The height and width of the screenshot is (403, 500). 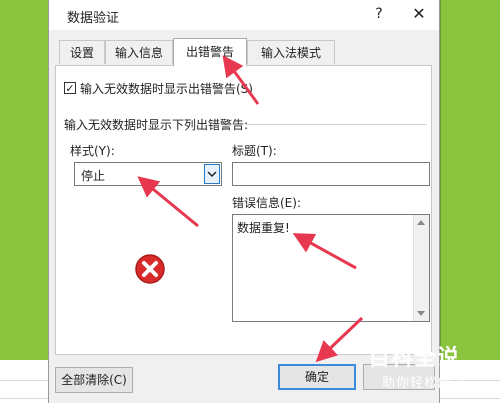 What do you see at coordinates (421, 222) in the screenshot?
I see `scroll-up-icon` at bounding box center [421, 222].